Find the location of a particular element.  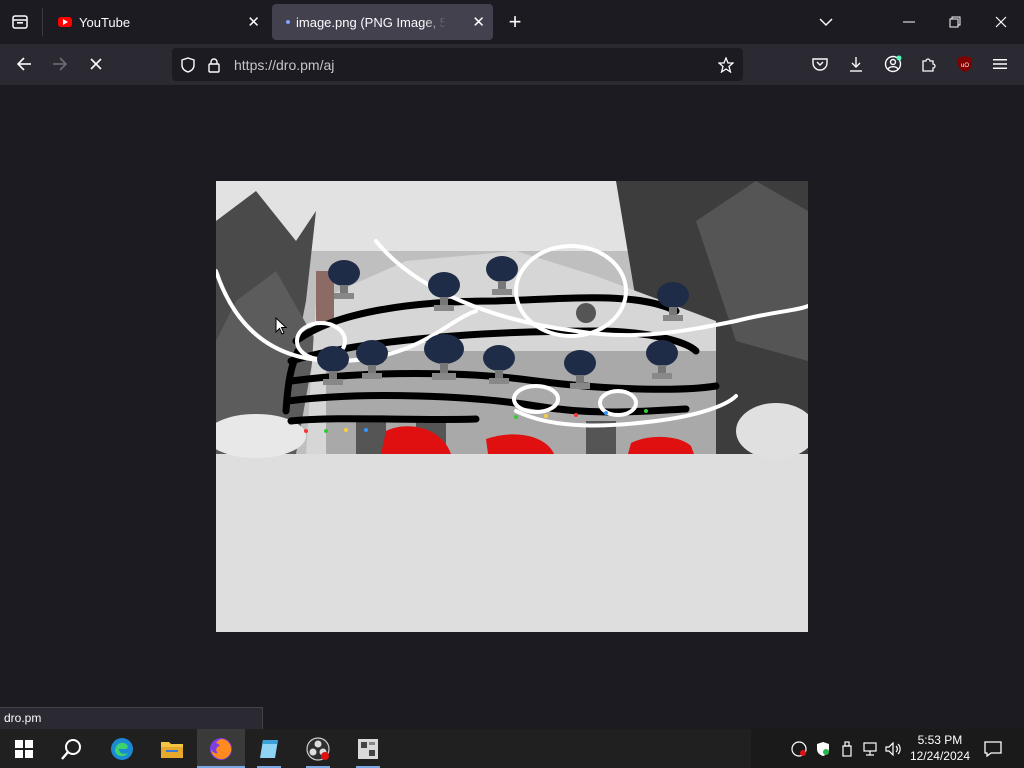

clock-date: 12/24/2024 is located at coordinates (939, 756).